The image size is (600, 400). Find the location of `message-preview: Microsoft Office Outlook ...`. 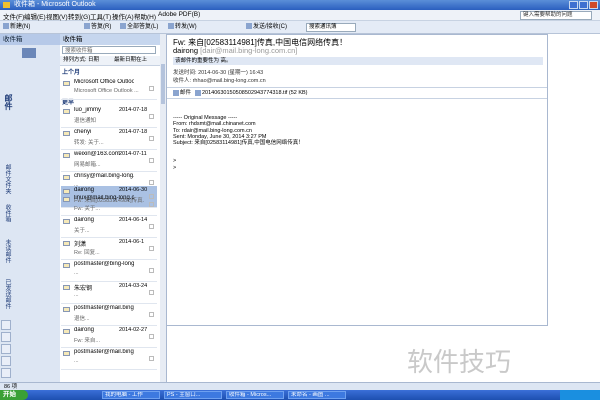

message-preview: Microsoft Office Outlook ... is located at coordinates (106, 91).